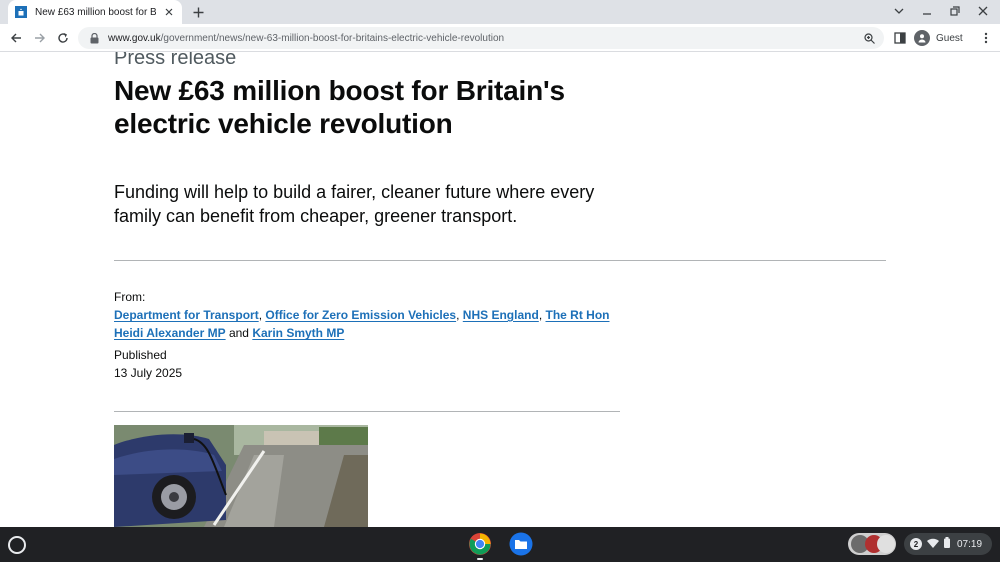  Describe the element at coordinates (501, 315) in the screenshot. I see `org-link-nhs-england: NHS England` at that location.